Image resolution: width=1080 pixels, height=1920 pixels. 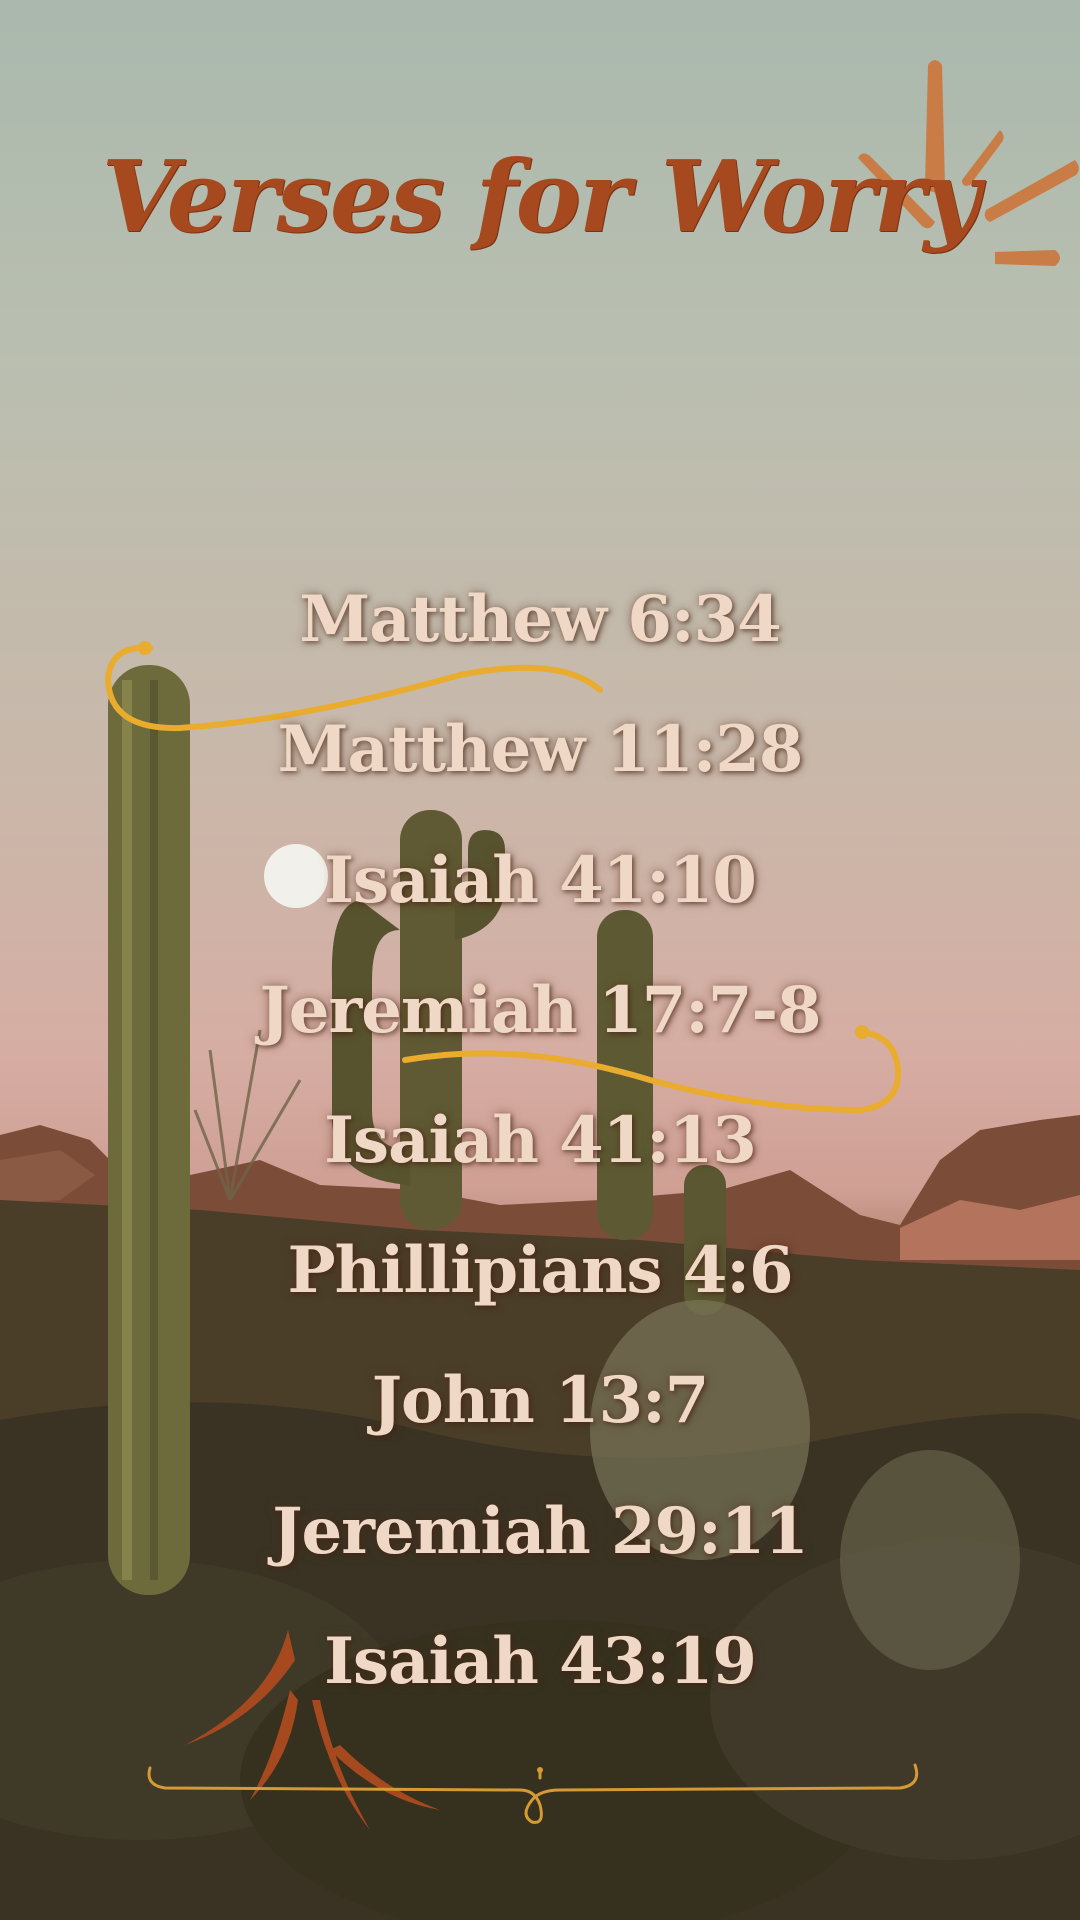 I want to click on verse-item: Isaiah 41:10, so click(x=540, y=880).